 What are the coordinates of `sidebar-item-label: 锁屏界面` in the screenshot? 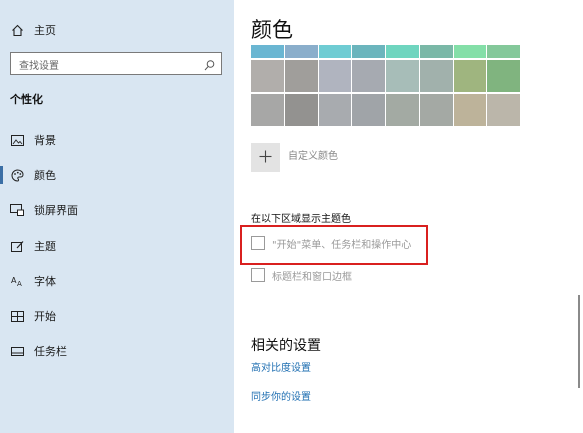 It's located at (56, 210).